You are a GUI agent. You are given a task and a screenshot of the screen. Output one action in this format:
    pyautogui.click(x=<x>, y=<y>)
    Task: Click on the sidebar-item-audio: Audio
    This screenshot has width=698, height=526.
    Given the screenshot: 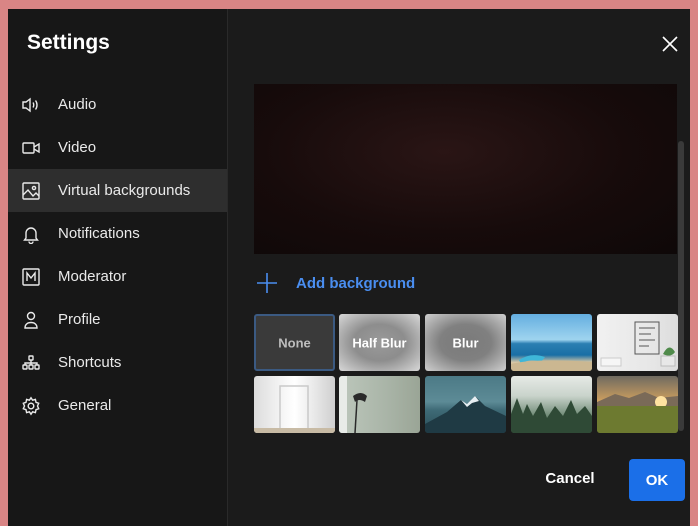 What is the action you would take?
    pyautogui.click(x=117, y=104)
    